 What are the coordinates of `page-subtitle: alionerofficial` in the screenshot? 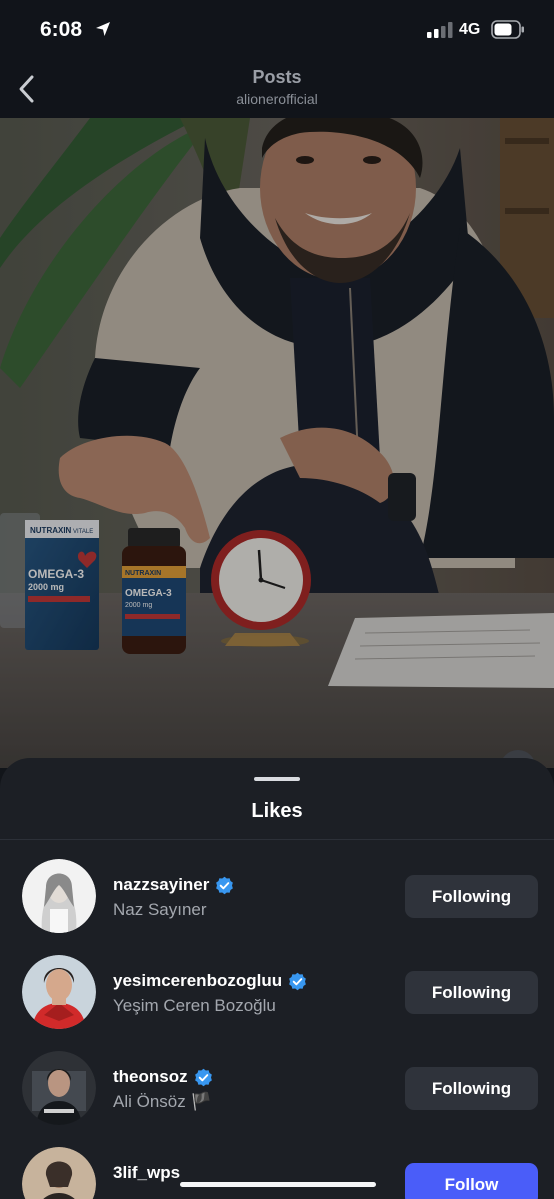 It's located at (277, 99).